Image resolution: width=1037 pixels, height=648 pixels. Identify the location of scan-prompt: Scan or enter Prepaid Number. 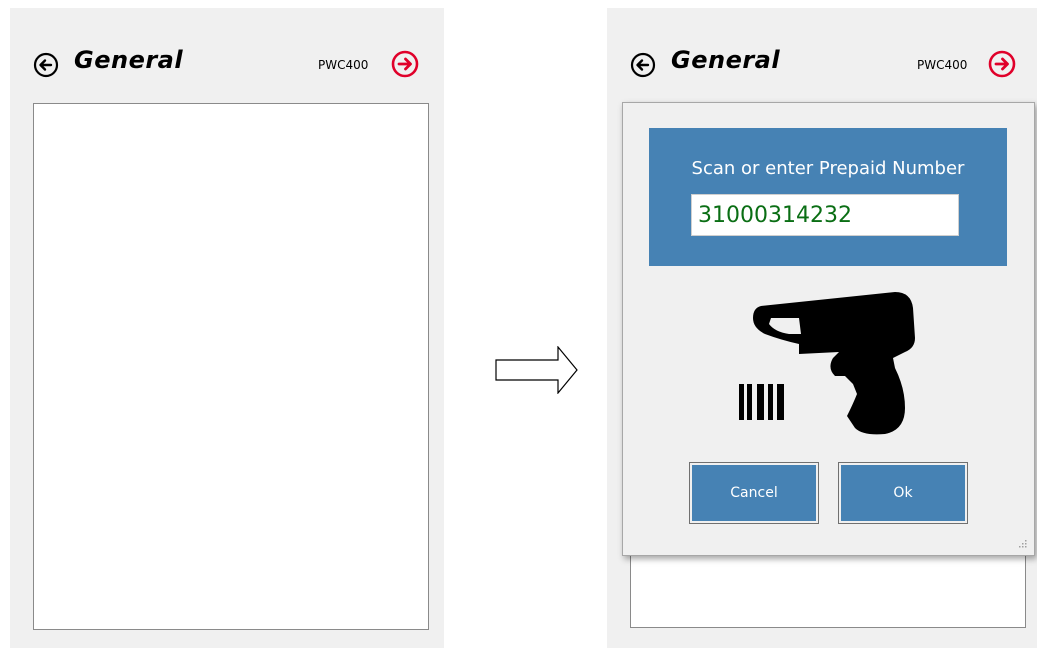
(828, 168).